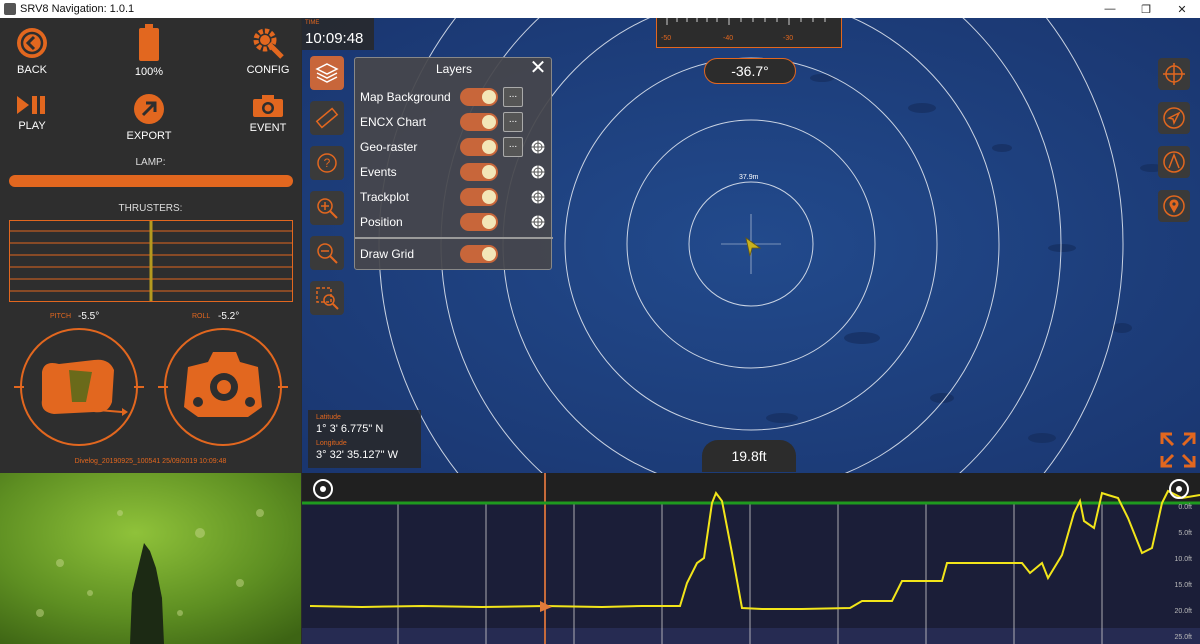  I want to click on depth-tick-label: 25.0ft, so click(1183, 637).